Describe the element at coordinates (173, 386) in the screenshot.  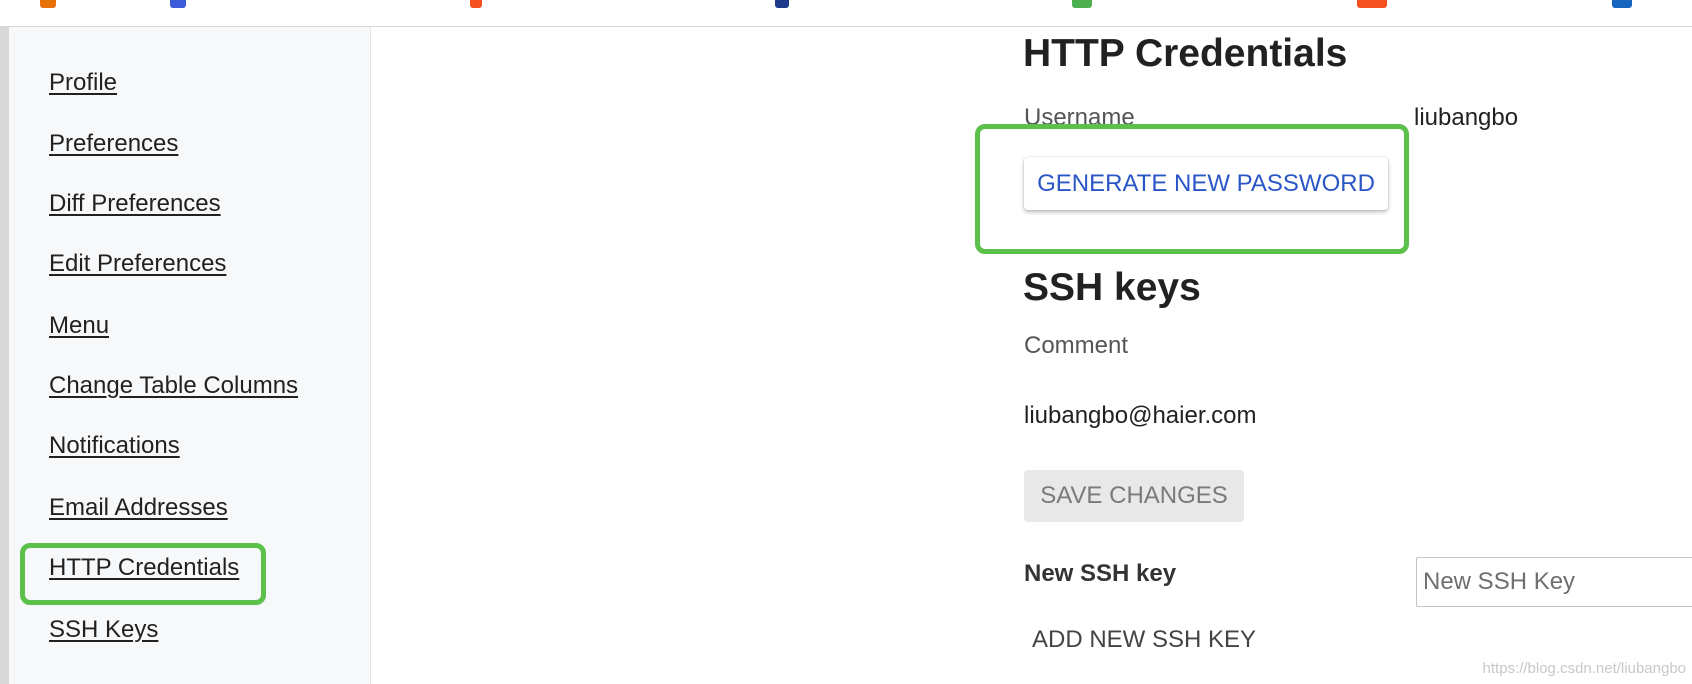
I see `sidebar-item-change-table-columns: Change Table Columns` at that location.